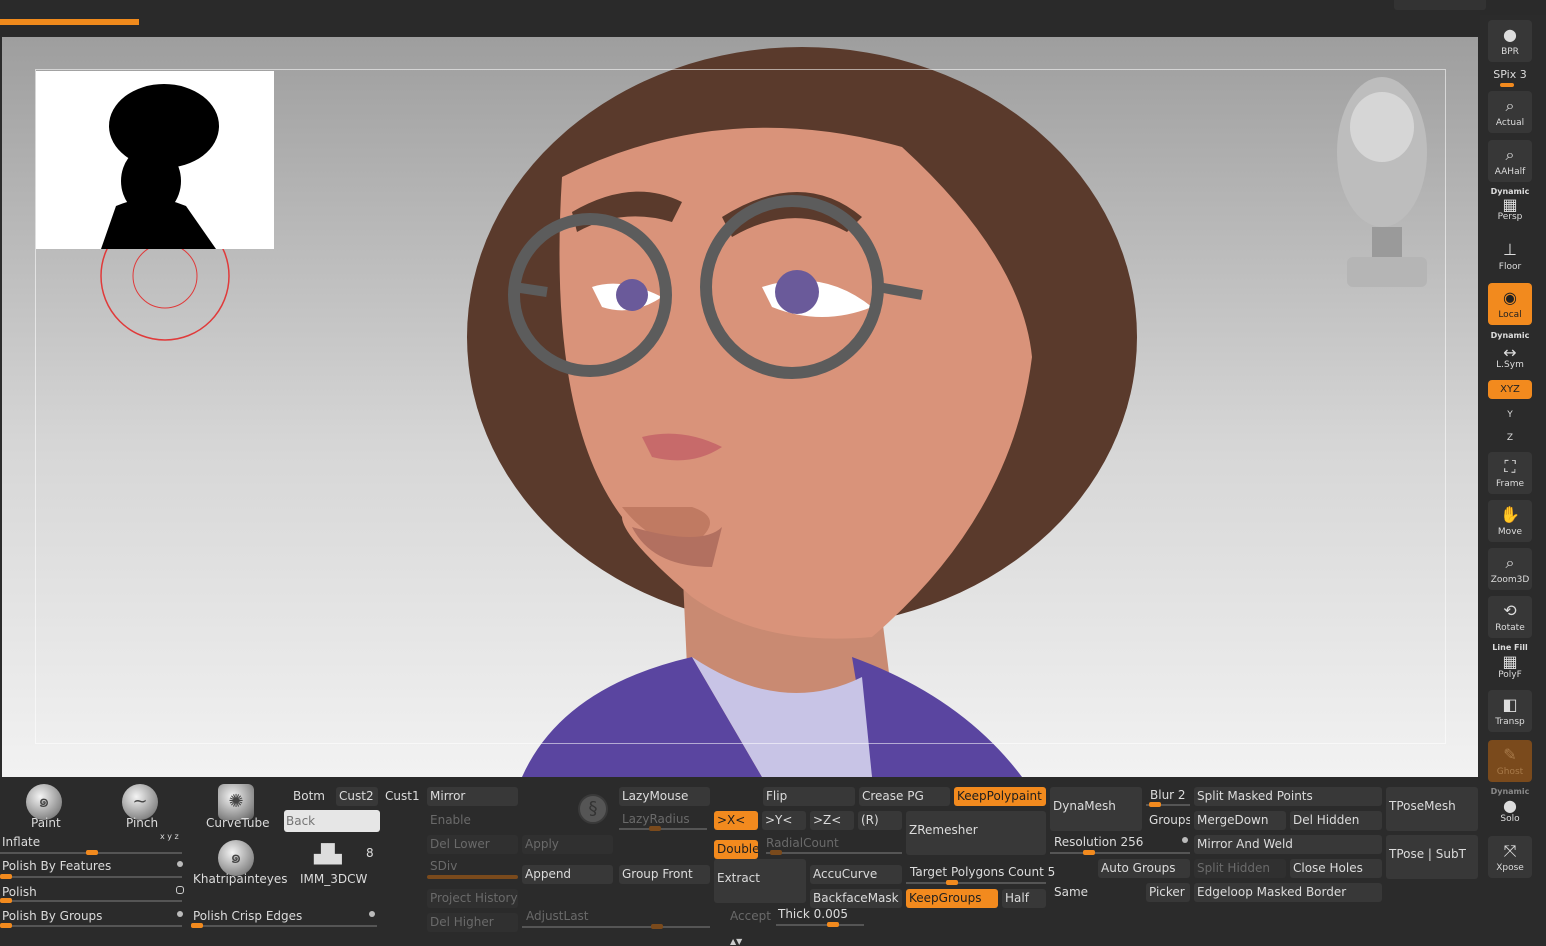 This screenshot has width=1546, height=946. Describe the element at coordinates (1185, 840) in the screenshot. I see `resolution-toggle` at that location.